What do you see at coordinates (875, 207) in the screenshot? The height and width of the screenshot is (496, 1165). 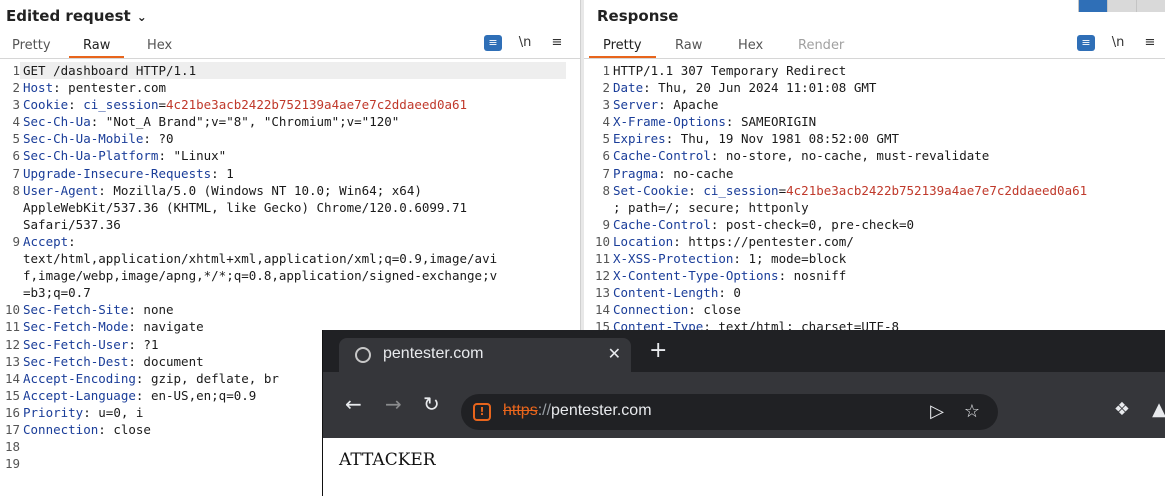 I see `code-line: ; path=/; secure; httponly` at bounding box center [875, 207].